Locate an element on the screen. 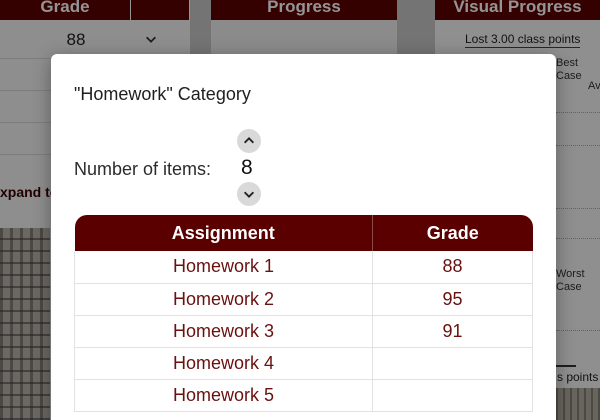 This screenshot has width=600, height=420. decrement-items-button is located at coordinates (249, 194).